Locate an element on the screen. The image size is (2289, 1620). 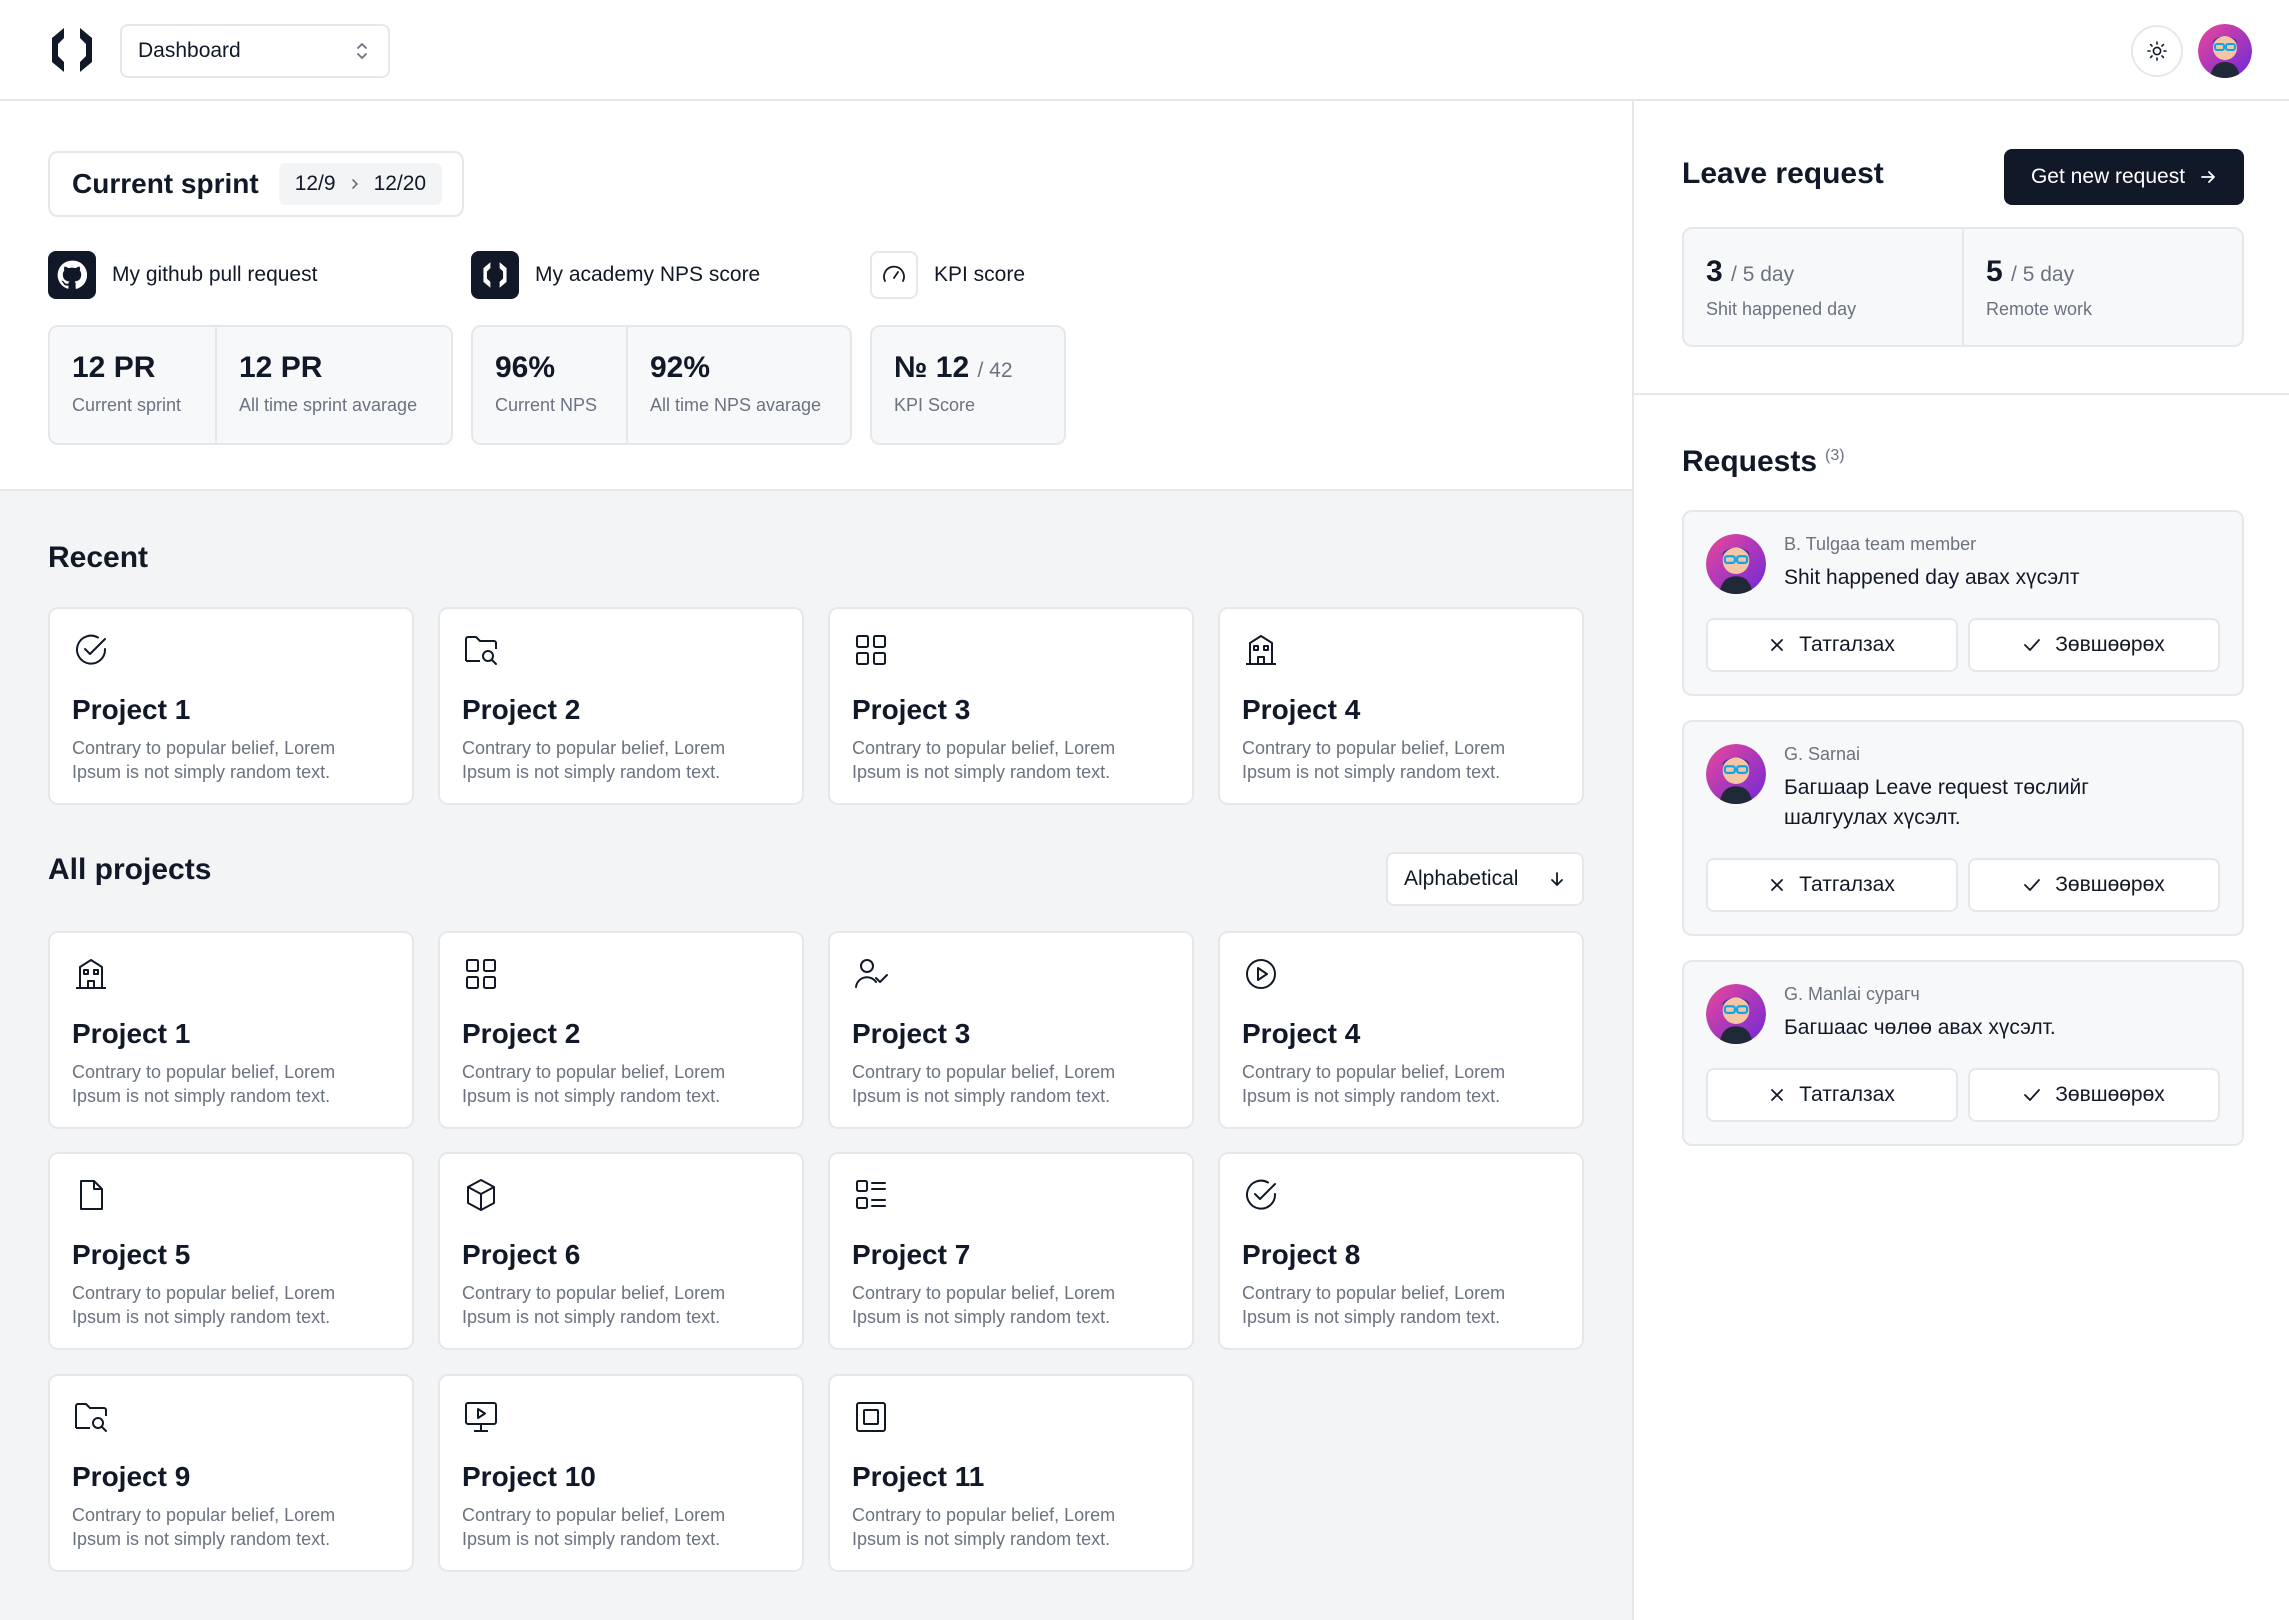
approve-label: Зөвшөөрөх is located at coordinates (2110, 884).